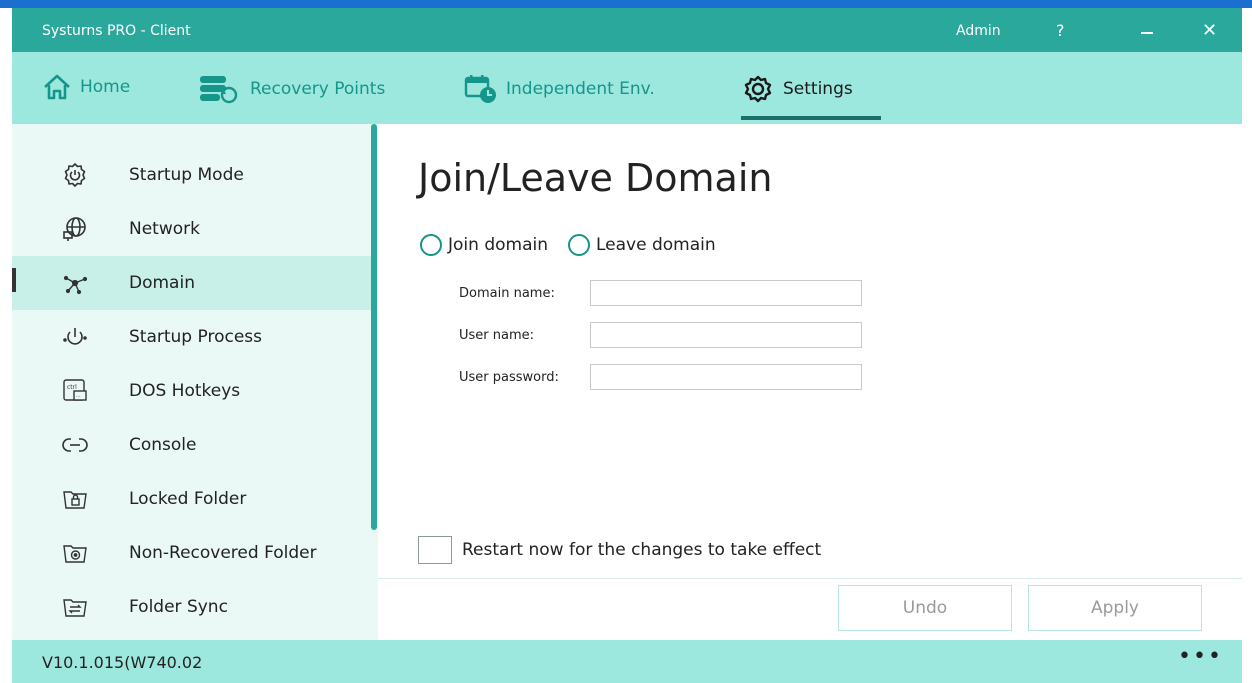 The image size is (1252, 683). I want to click on checkbox-box, so click(435, 550).